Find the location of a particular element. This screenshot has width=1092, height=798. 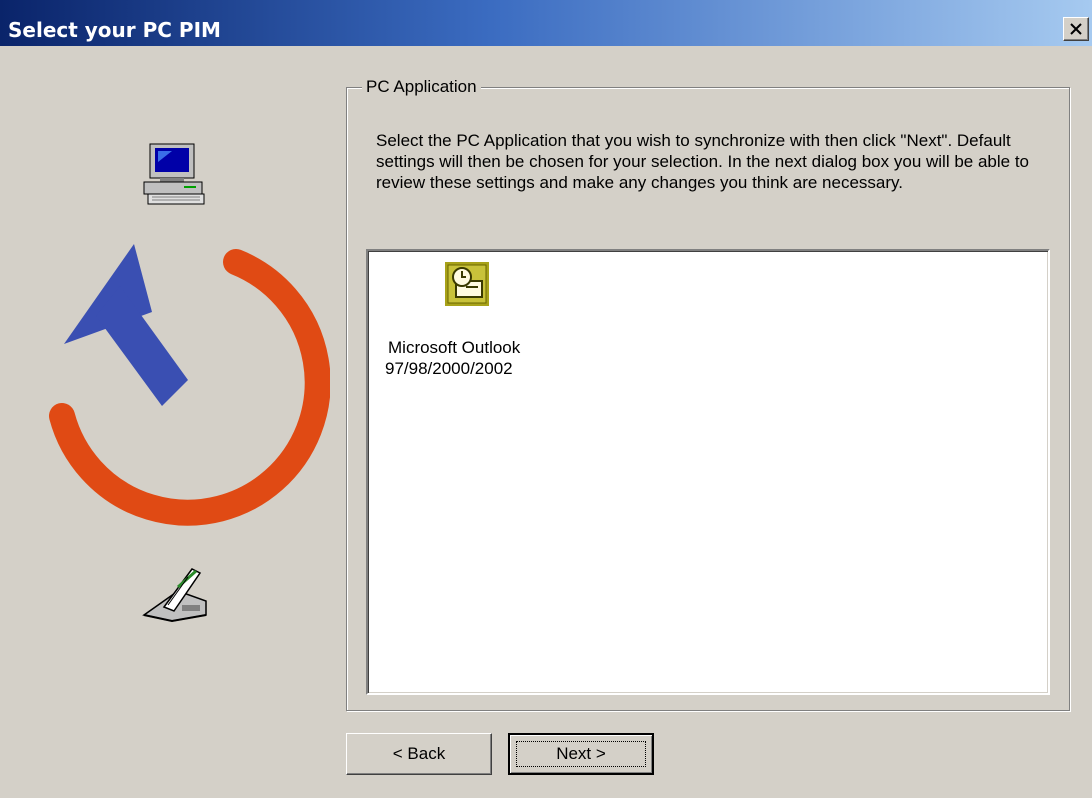

back-button: < Back is located at coordinates (419, 754).